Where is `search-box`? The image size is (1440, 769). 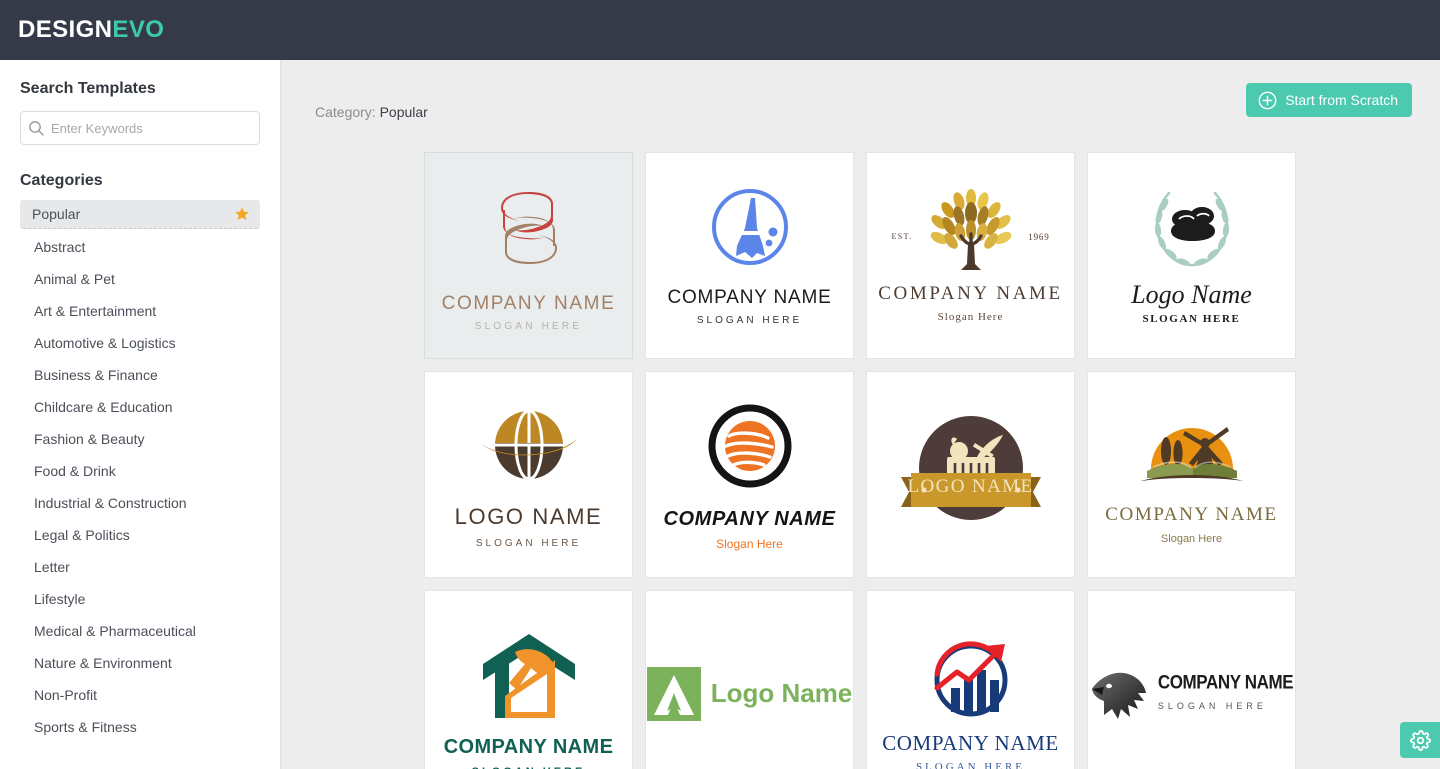
search-box is located at coordinates (140, 128).